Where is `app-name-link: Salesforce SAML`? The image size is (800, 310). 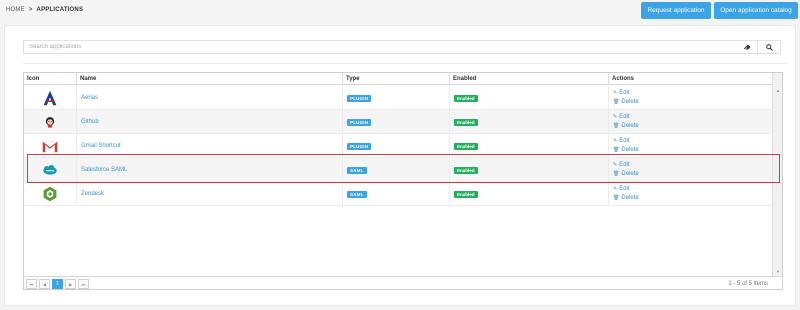
app-name-link: Salesforce SAML is located at coordinates (104, 170).